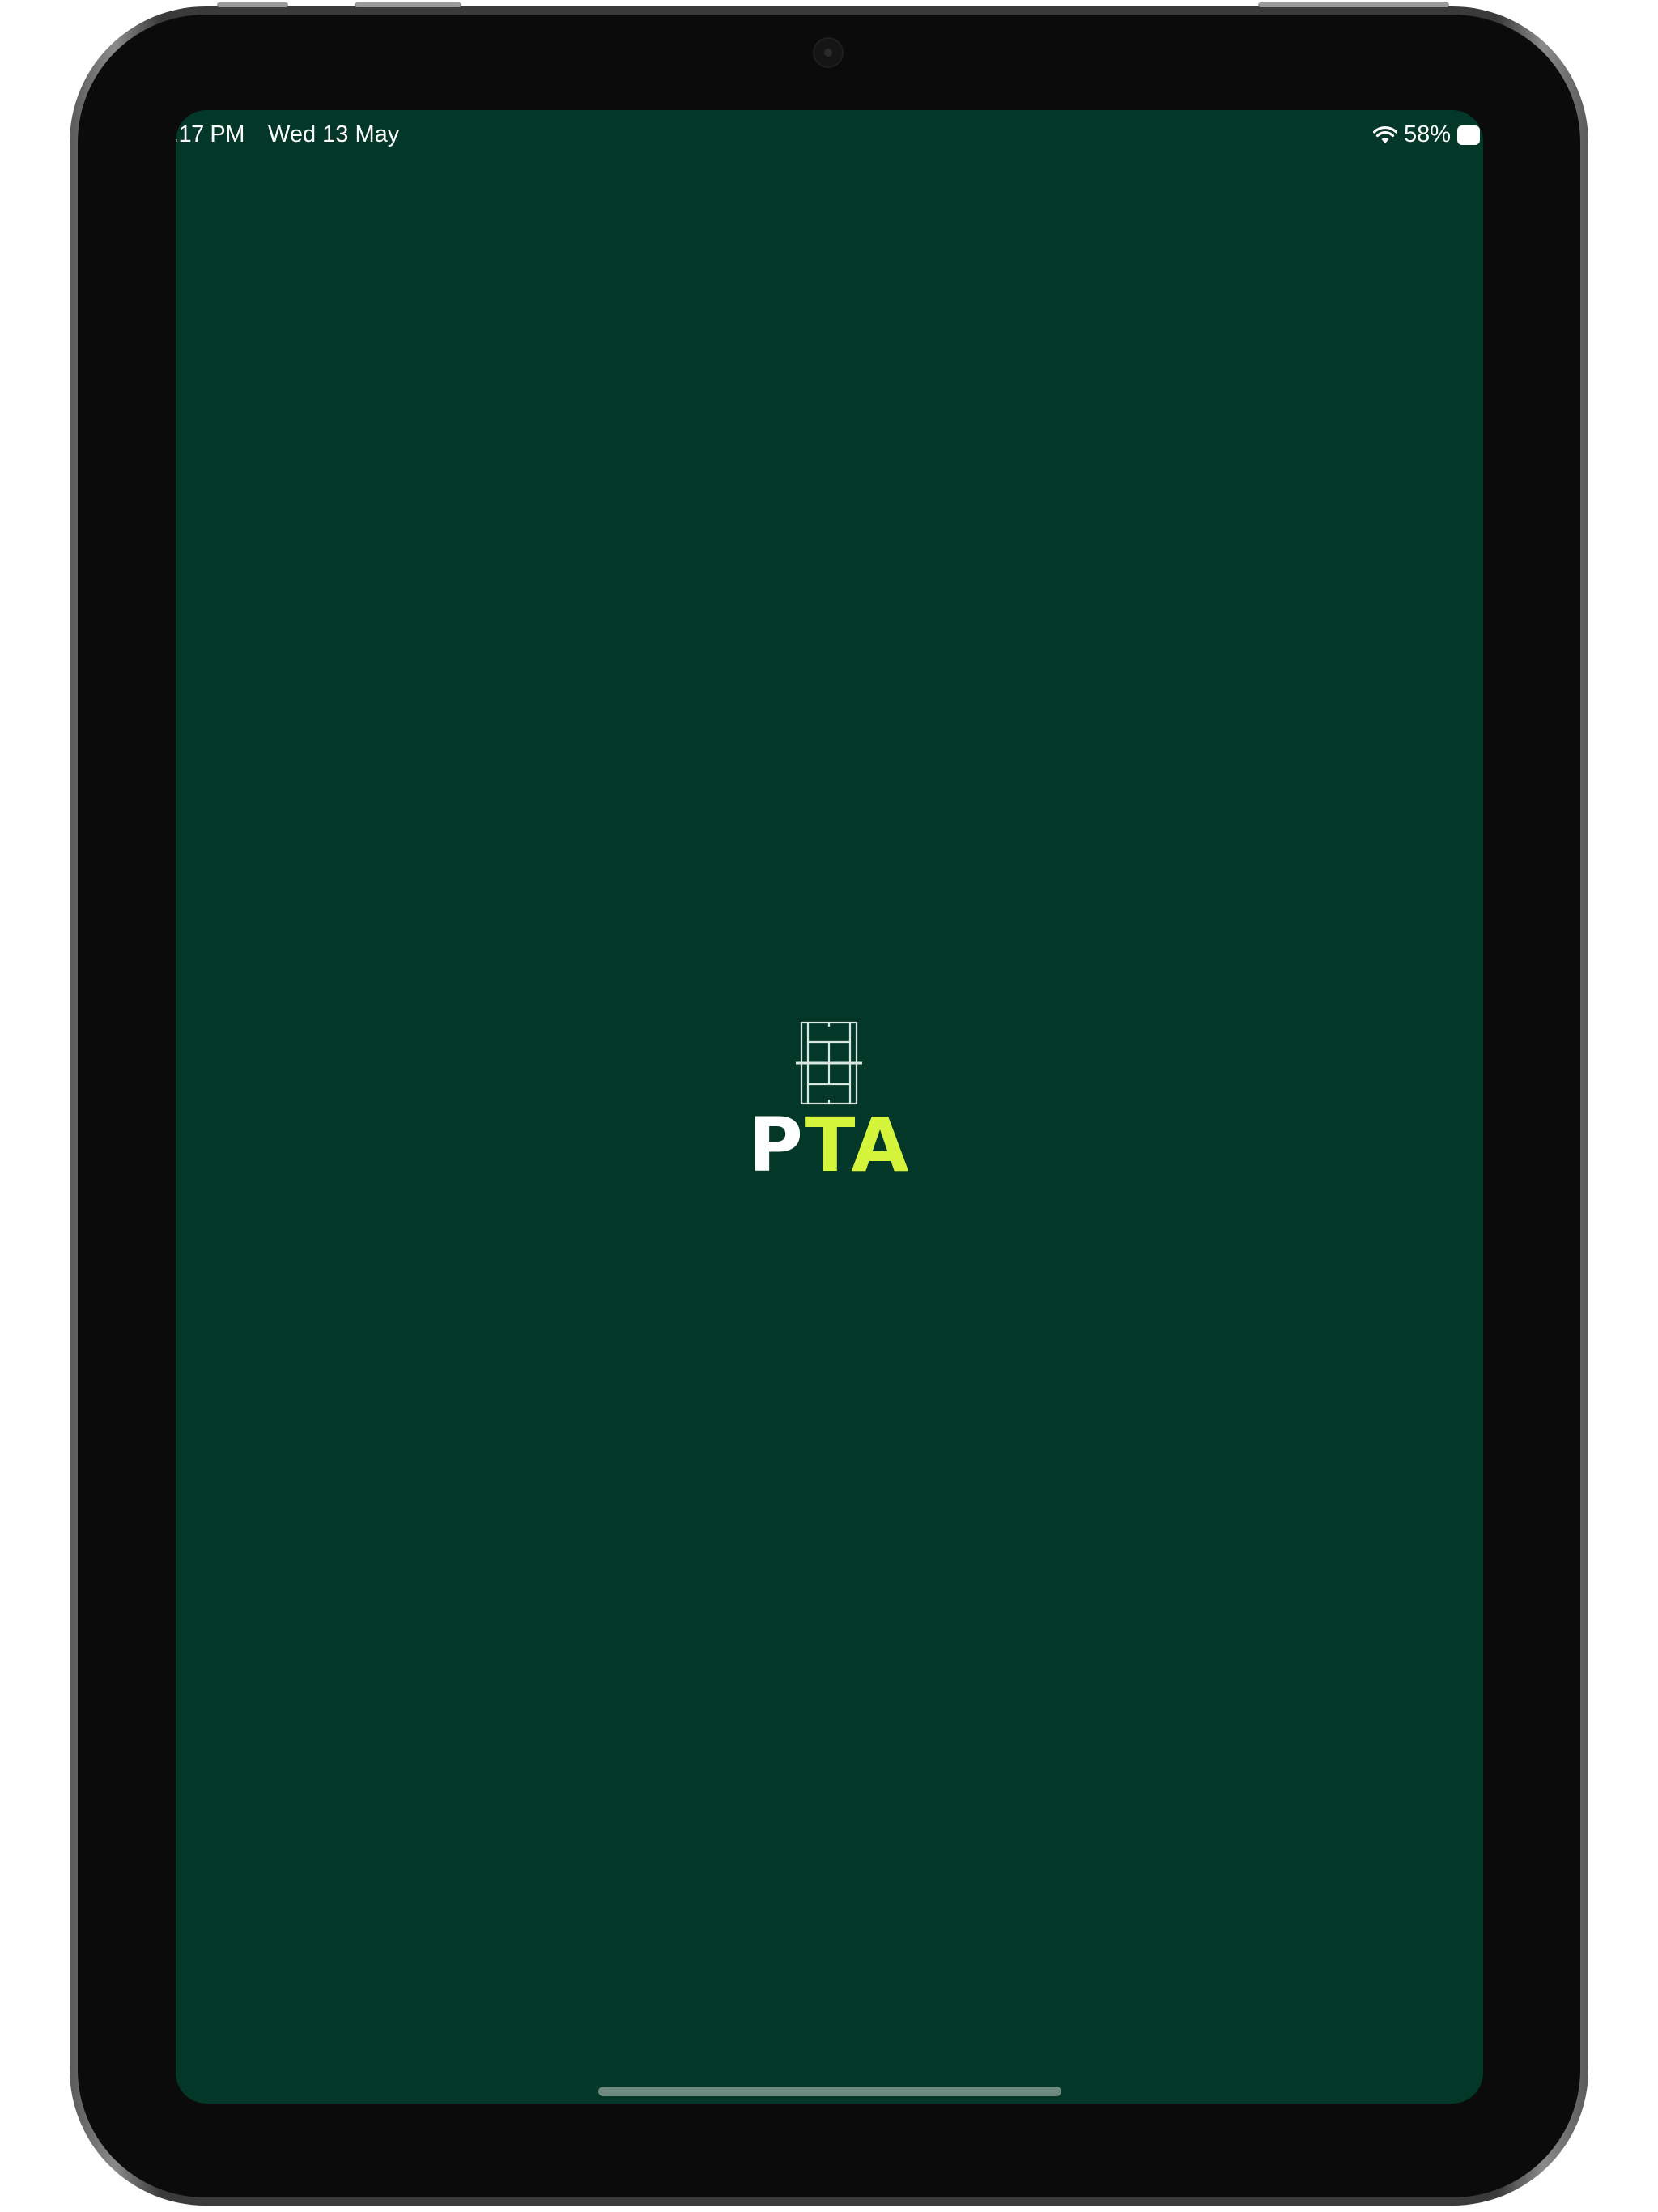 This screenshot has width=1658, height=2212. Describe the element at coordinates (829, 136) in the screenshot. I see `status-bar: :17 PM Wed 13 May 58%` at that location.